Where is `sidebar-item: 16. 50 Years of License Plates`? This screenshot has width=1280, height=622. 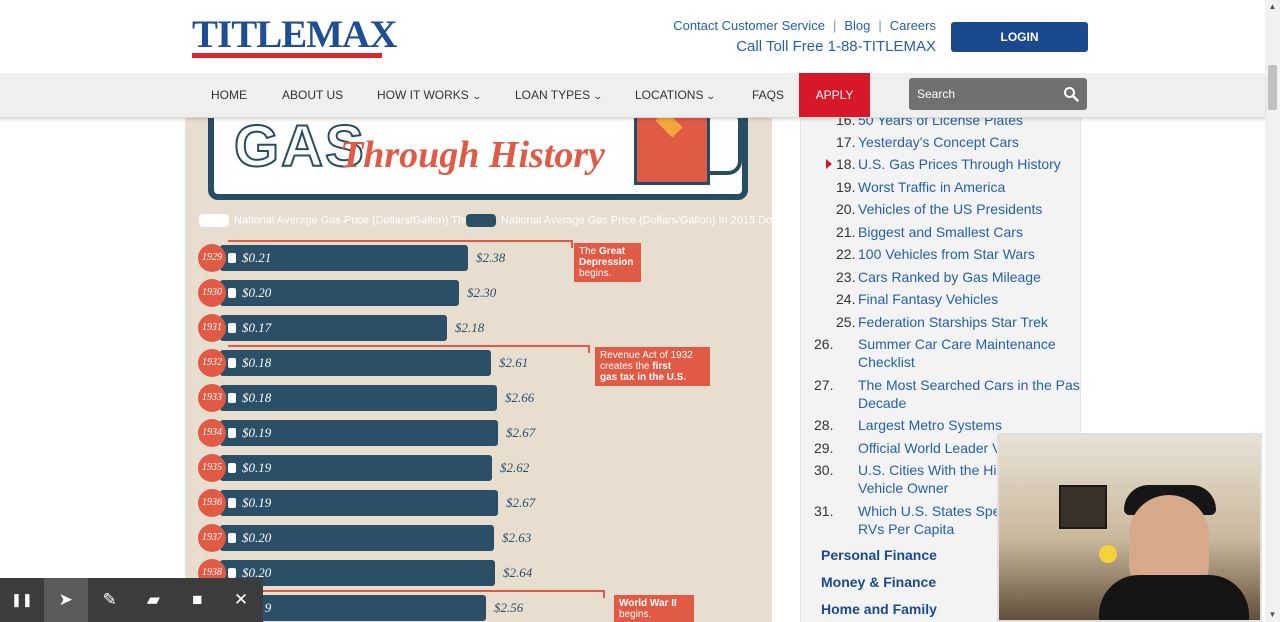 sidebar-item: 16. 50 Years of License Plates is located at coordinates (951, 123).